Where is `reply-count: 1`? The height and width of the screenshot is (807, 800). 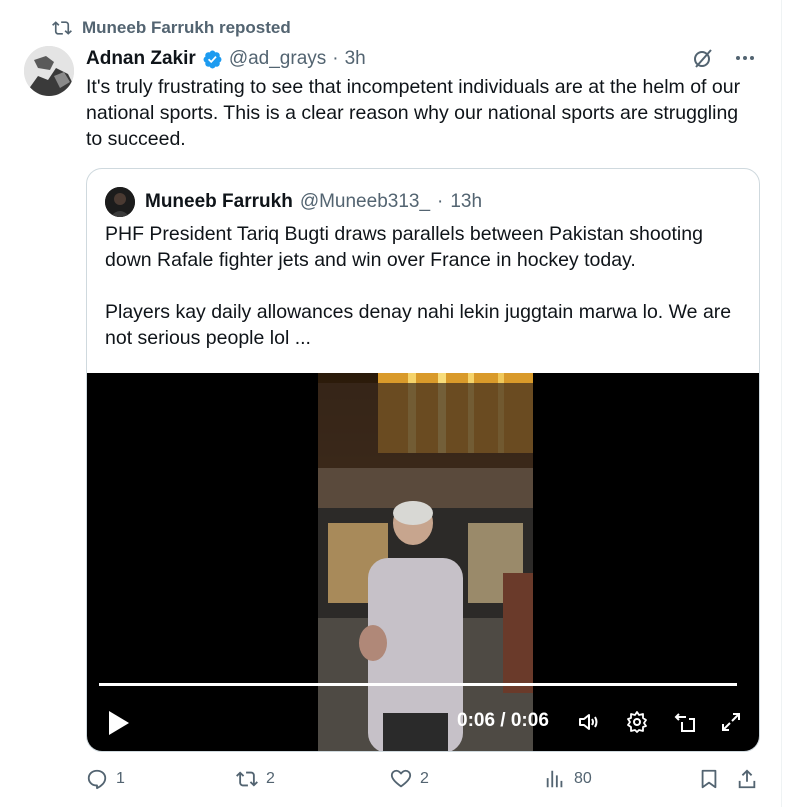
reply-count: 1 is located at coordinates (120, 778).